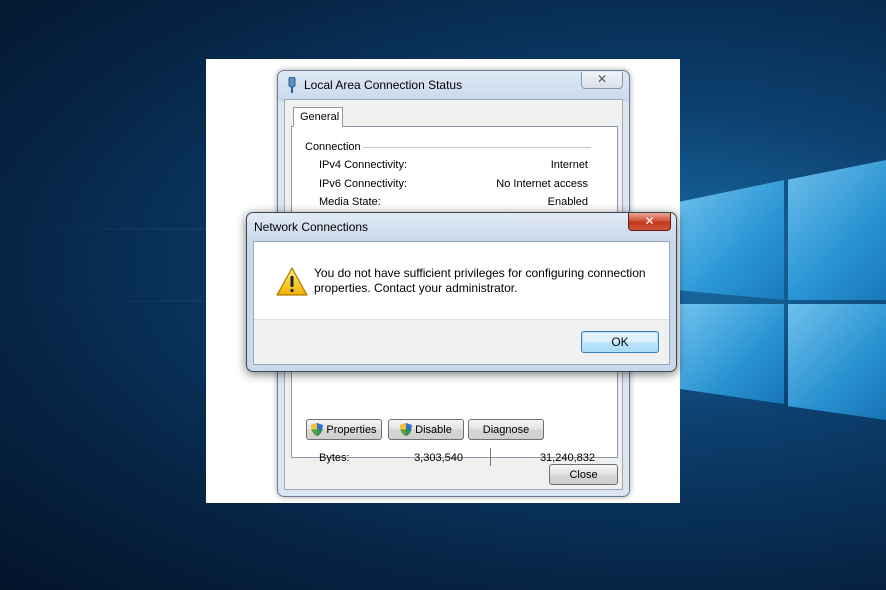  What do you see at coordinates (567, 458) in the screenshot?
I see `bytes-received-value: 31,240,832` at bounding box center [567, 458].